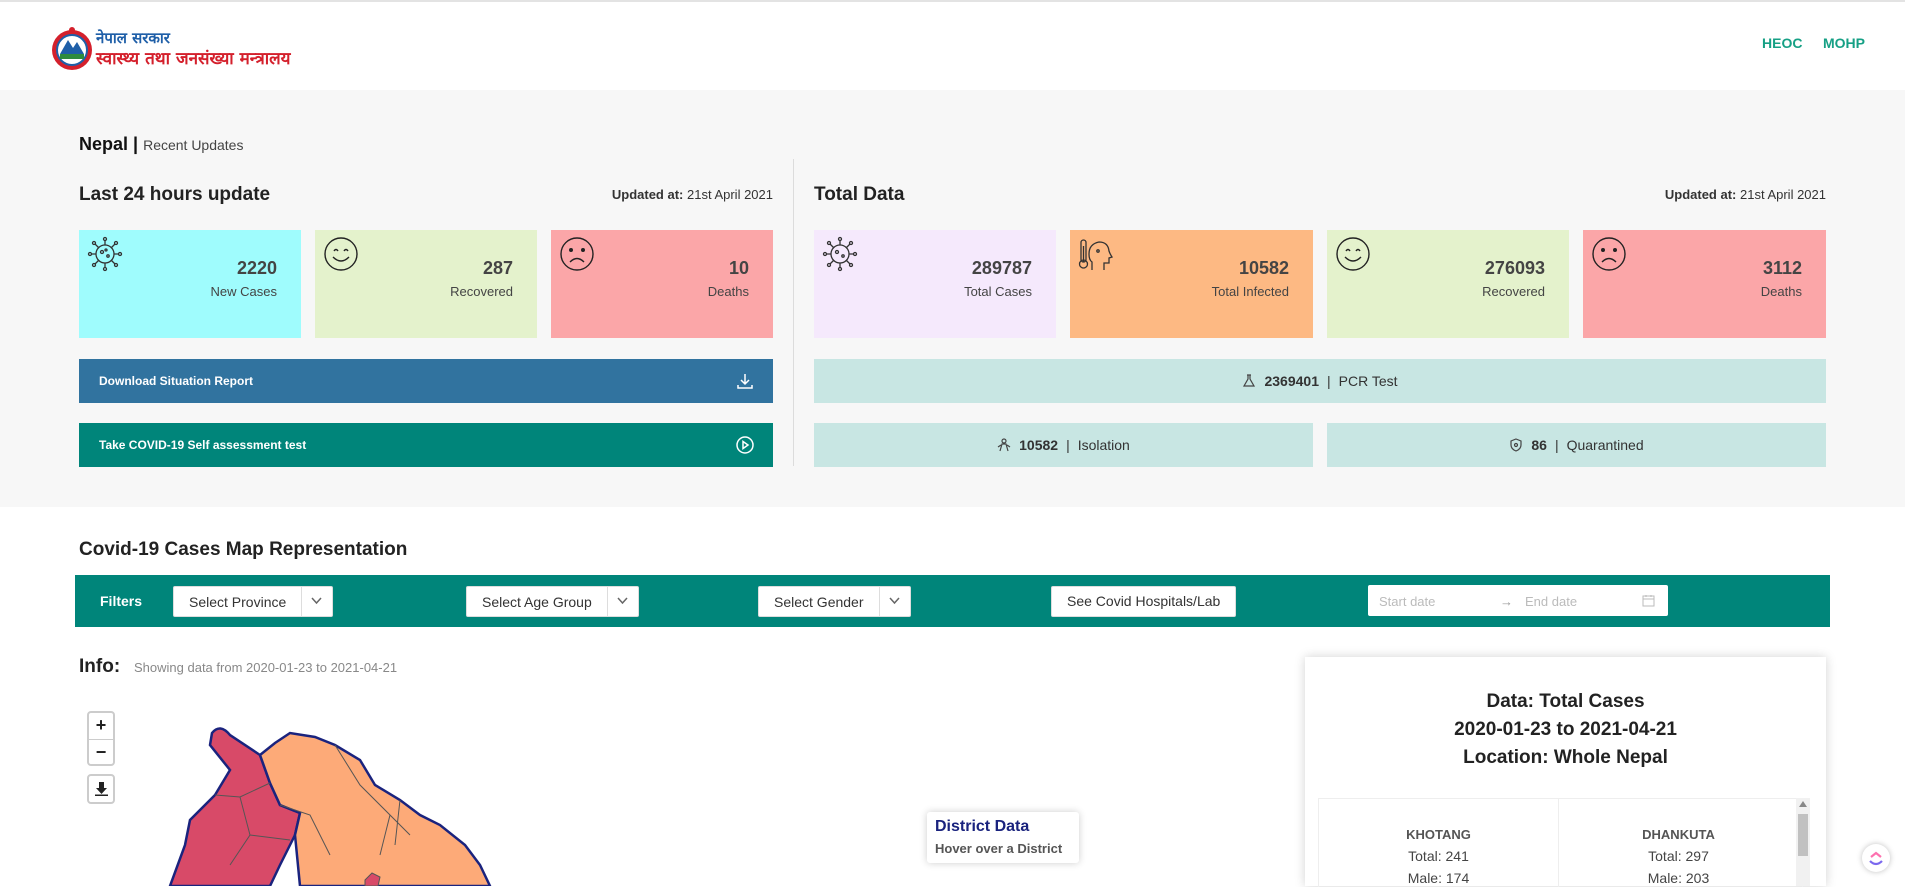  What do you see at coordinates (1039, 445) in the screenshot?
I see `isolation-value: 10582` at bounding box center [1039, 445].